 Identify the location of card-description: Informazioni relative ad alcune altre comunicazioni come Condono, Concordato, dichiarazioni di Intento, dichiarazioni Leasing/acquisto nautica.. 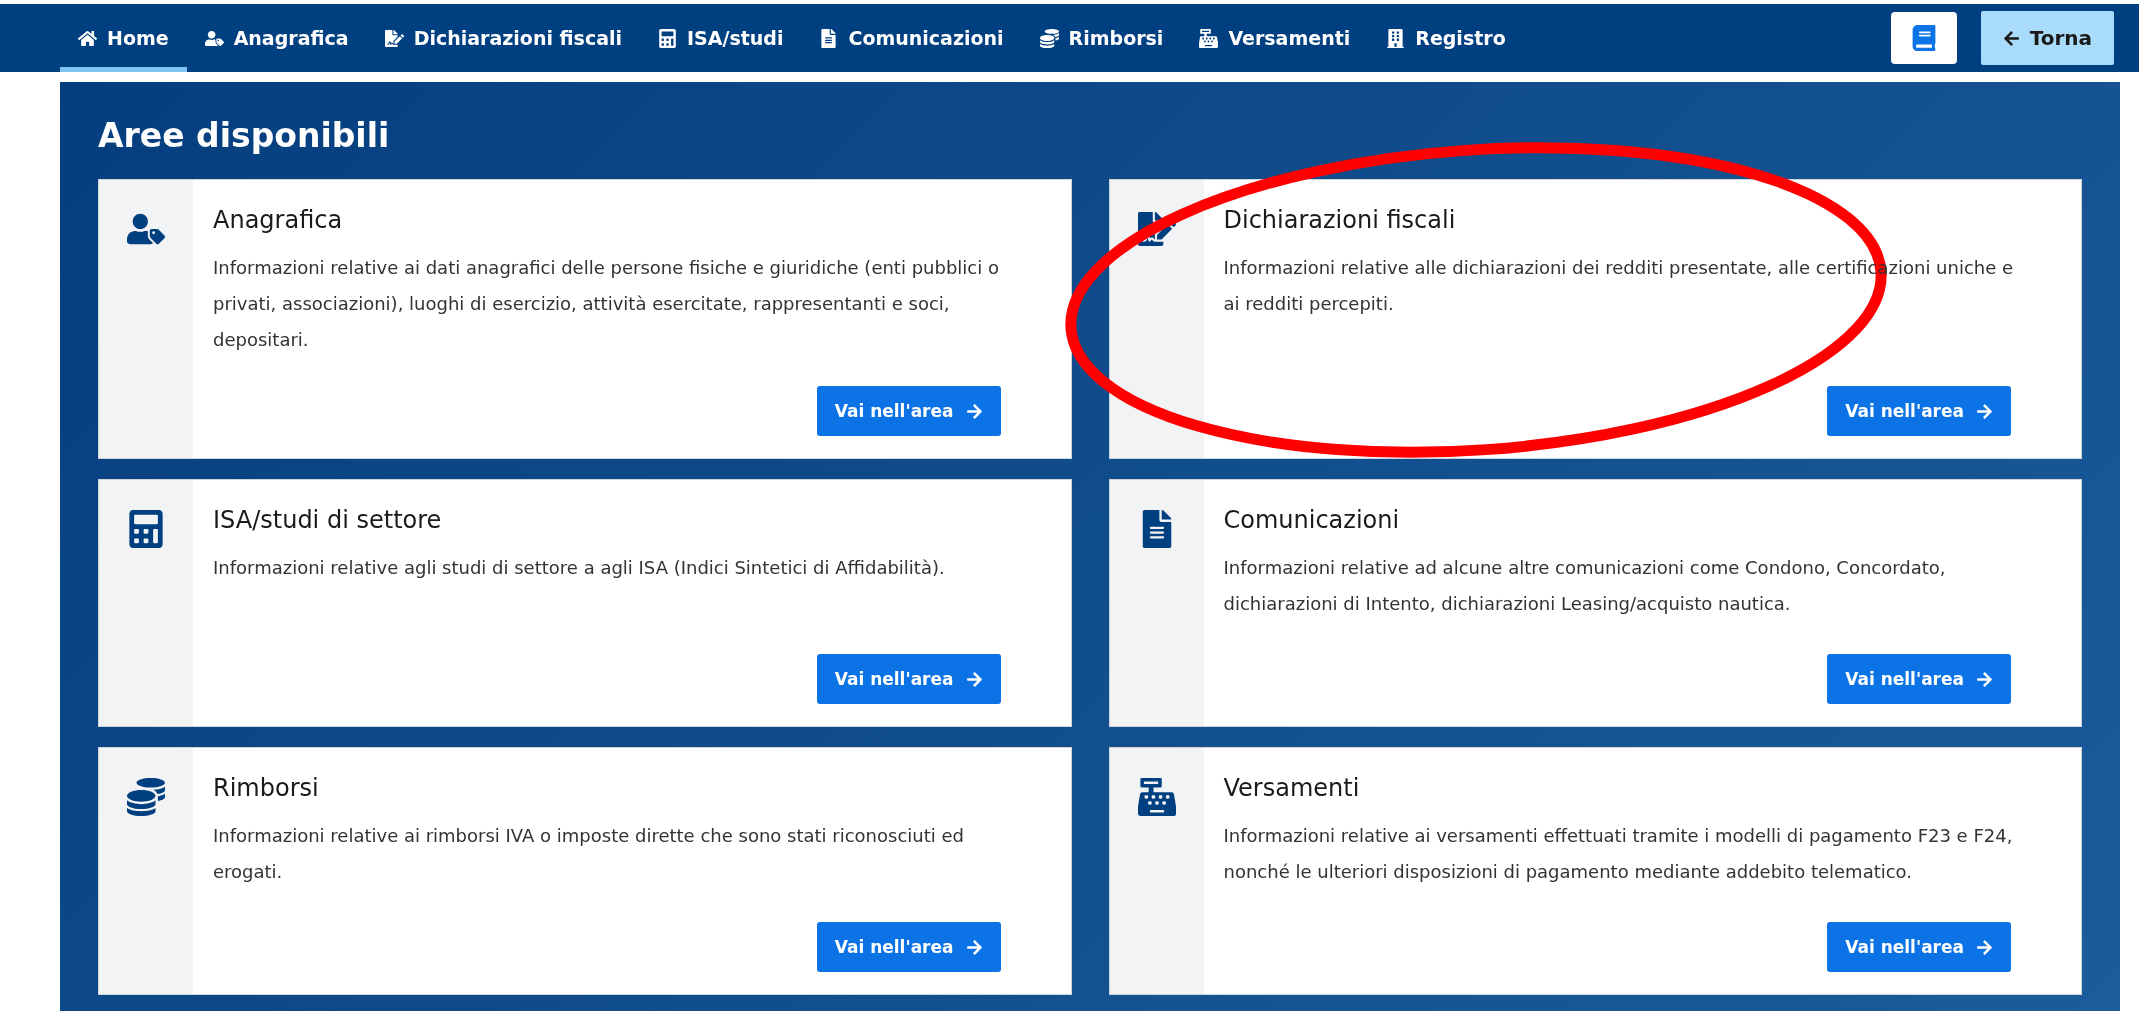
(1585, 586).